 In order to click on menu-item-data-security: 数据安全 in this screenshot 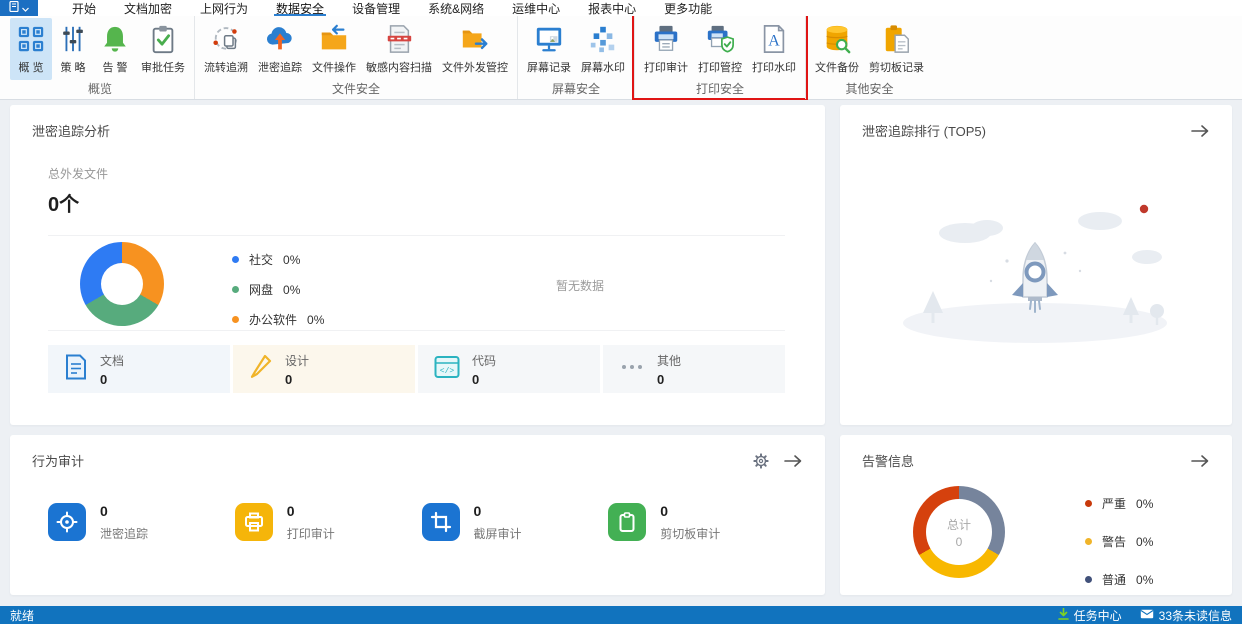, I will do `click(300, 8)`.